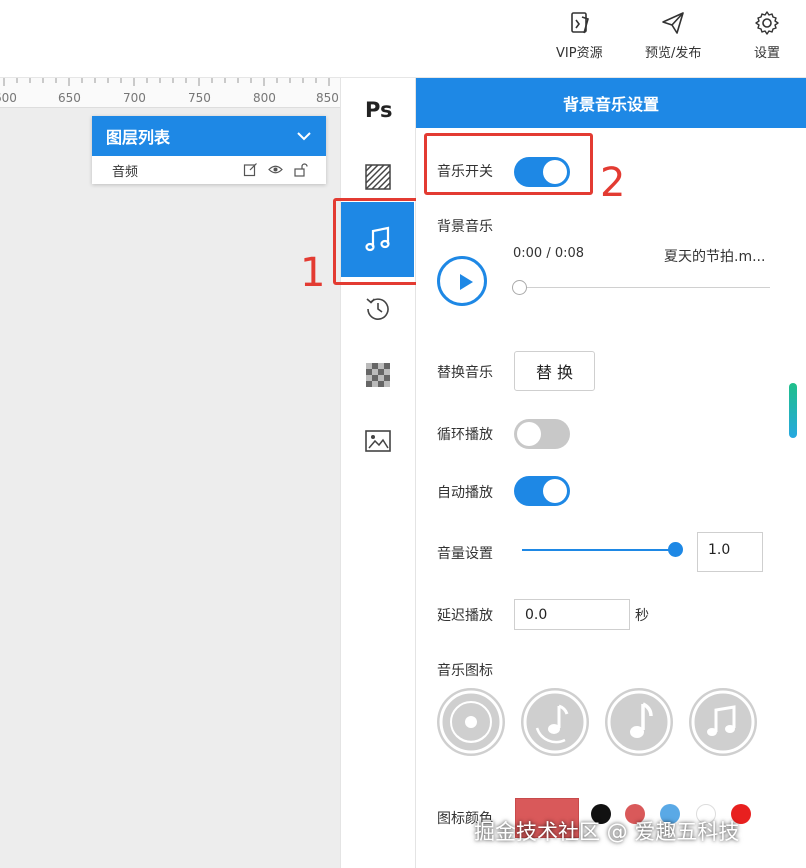 The image size is (806, 868). I want to click on volume-label: 音量设置, so click(465, 554).